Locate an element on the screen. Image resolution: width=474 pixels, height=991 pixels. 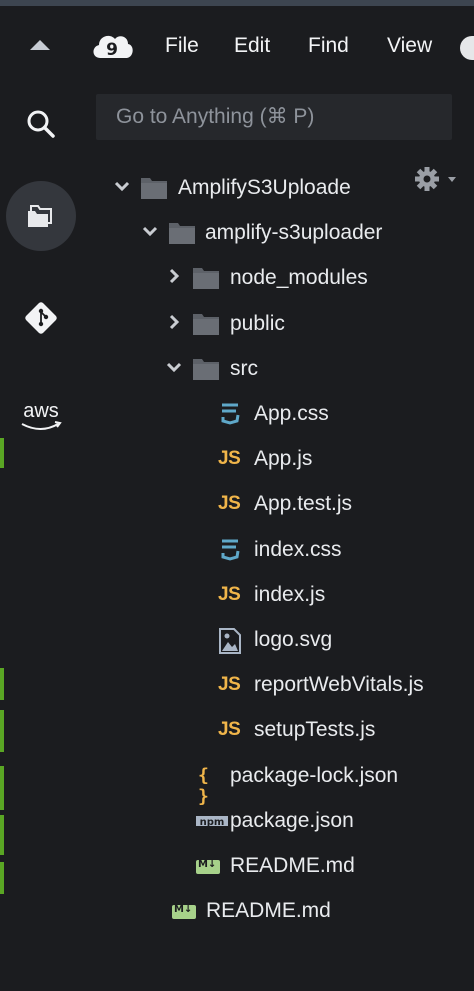
collapse-toggle-icon is located at coordinates (40, 45).